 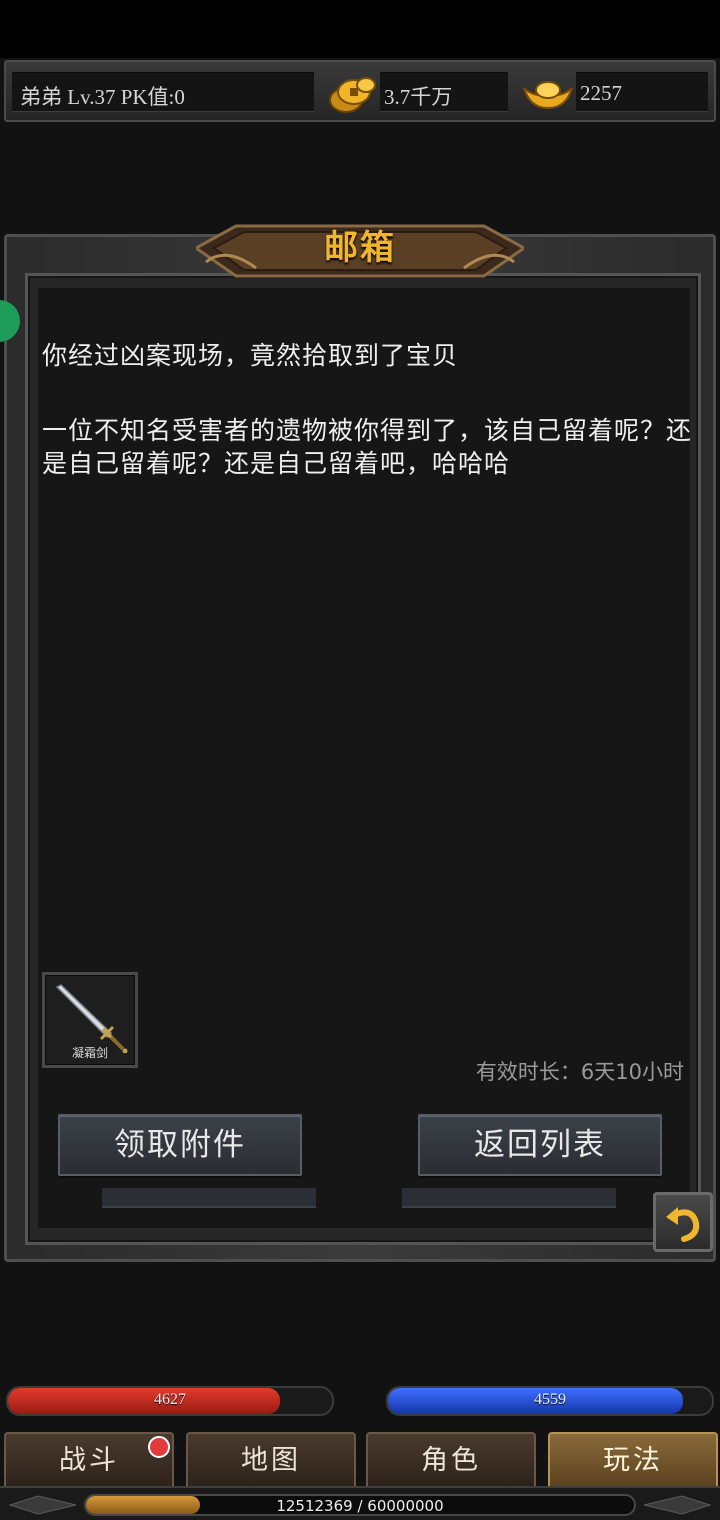 I want to click on tab-gameplay-label: 玩法, so click(x=633, y=1460).